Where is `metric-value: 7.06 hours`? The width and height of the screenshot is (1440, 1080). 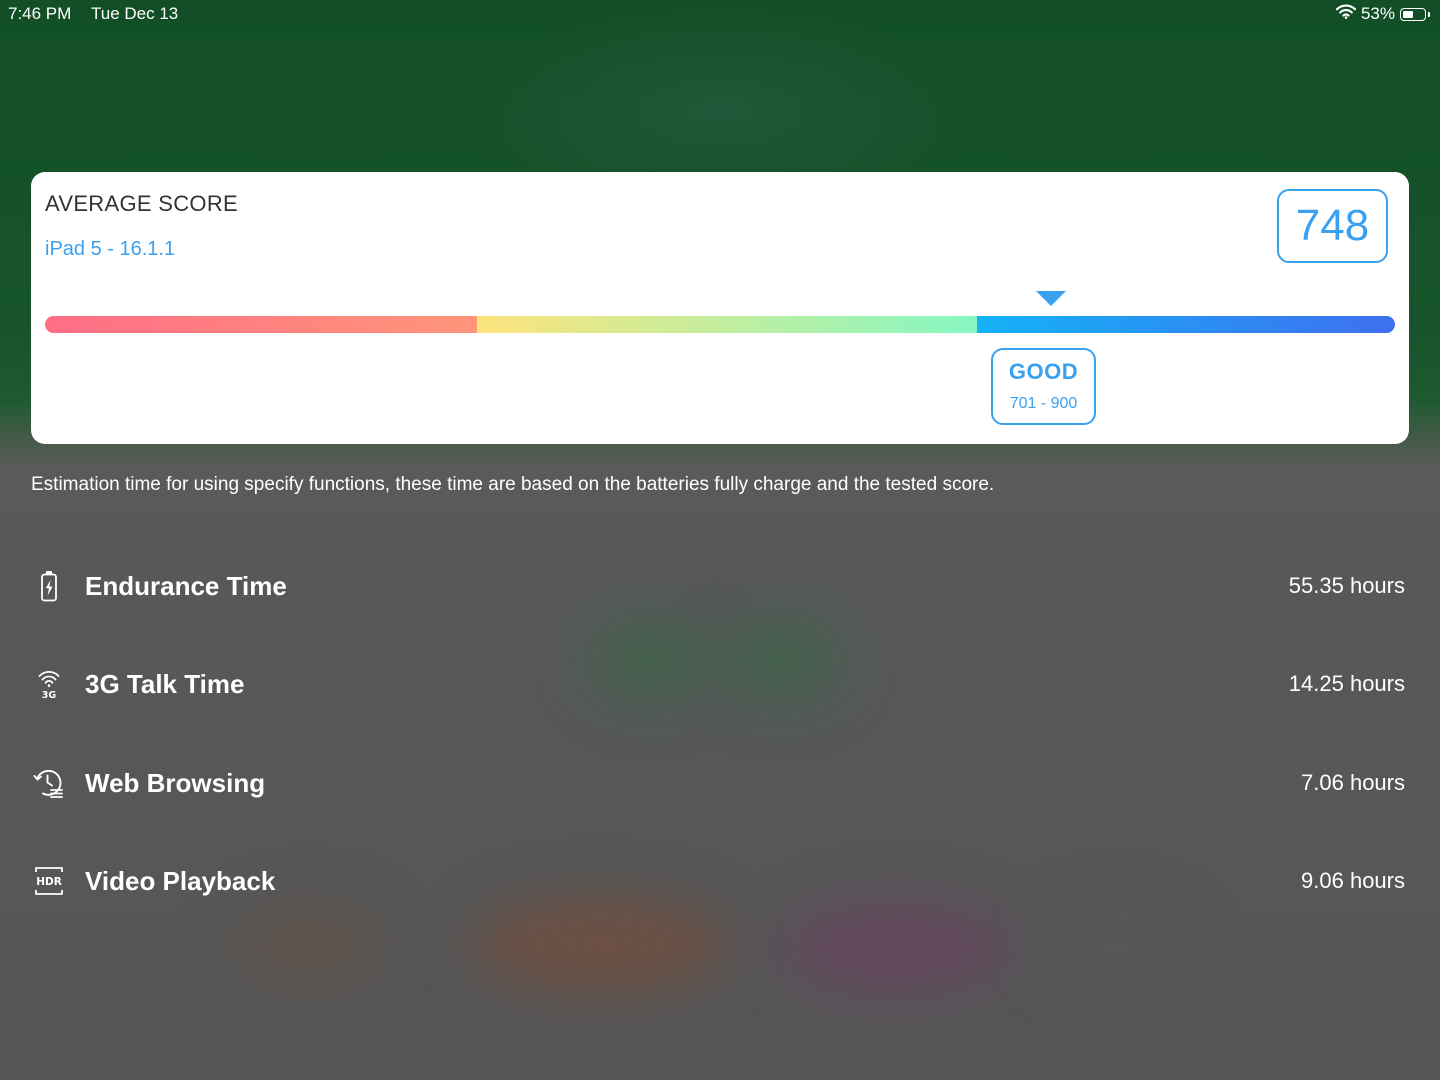 metric-value: 7.06 hours is located at coordinates (1353, 782).